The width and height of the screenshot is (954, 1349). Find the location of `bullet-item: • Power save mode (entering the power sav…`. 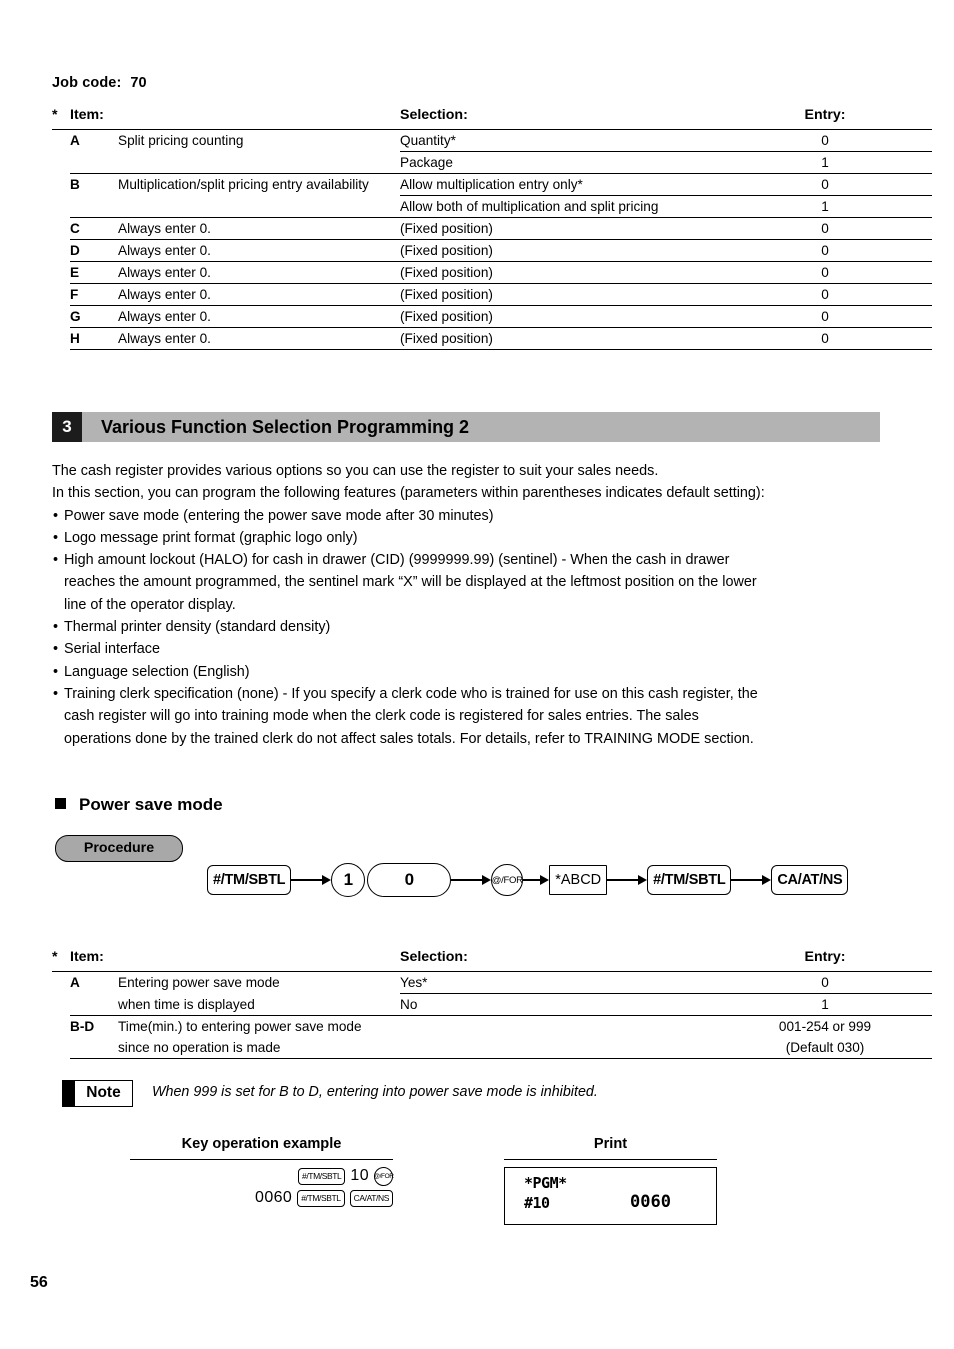

bullet-item: • Power save mode (entering the power sav… is located at coordinates (474, 516).